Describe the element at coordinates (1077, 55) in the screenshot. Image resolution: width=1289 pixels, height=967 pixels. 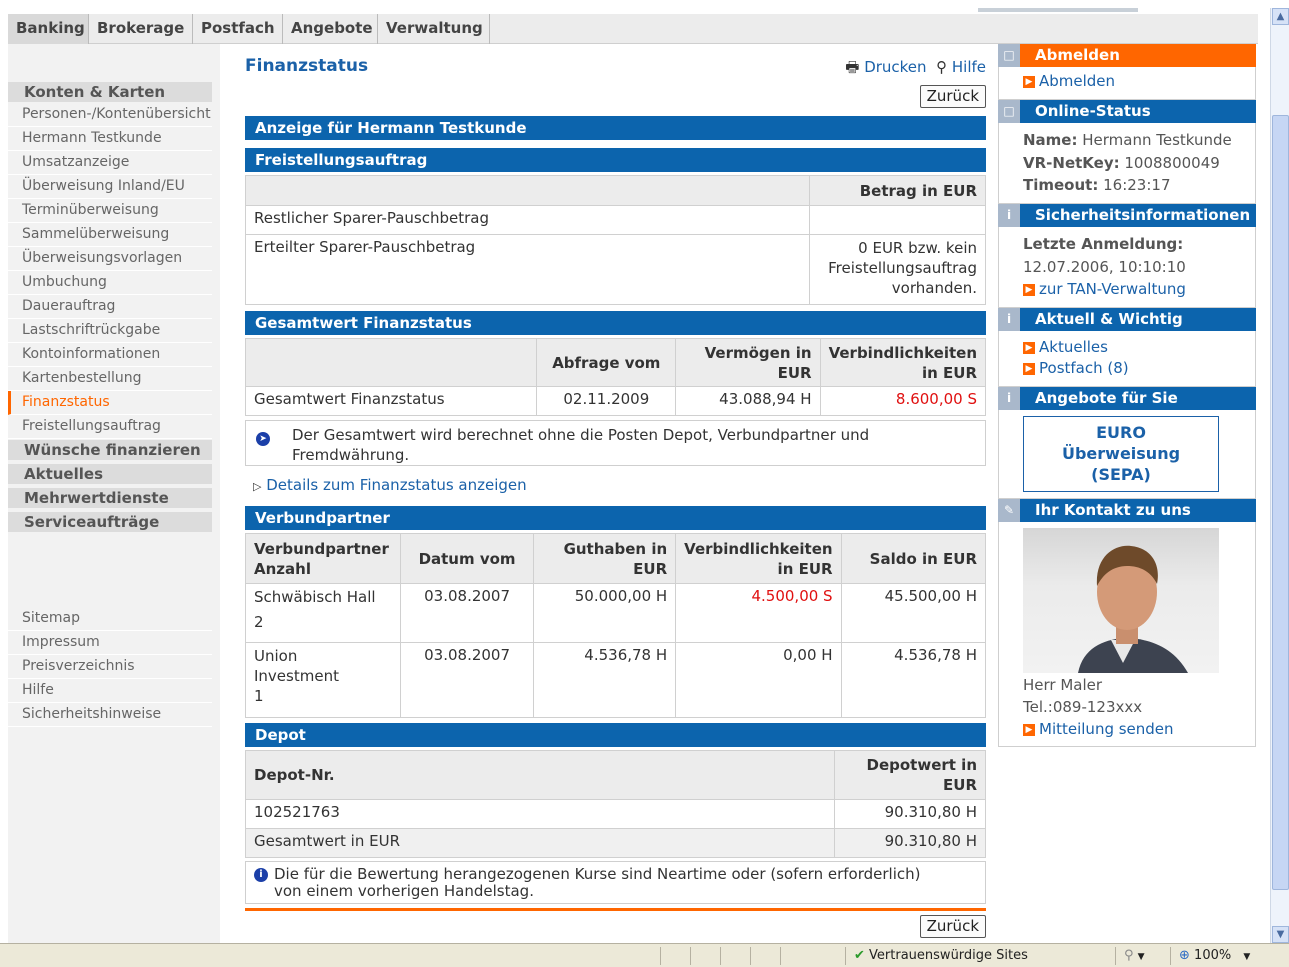
I see `abmelden-title-label: Abmelden` at that location.